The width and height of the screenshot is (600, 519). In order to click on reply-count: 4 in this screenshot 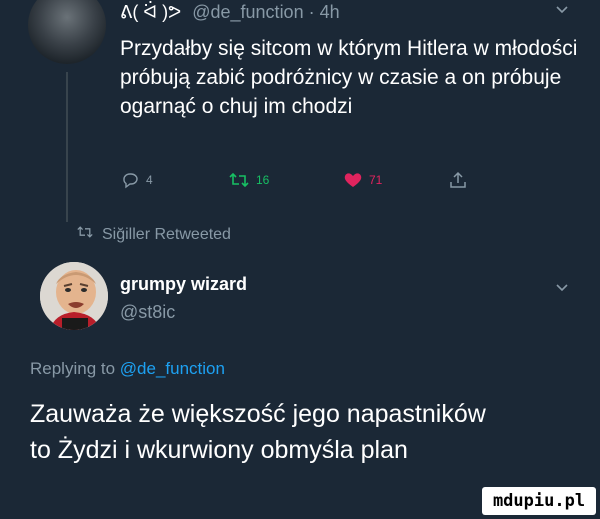, I will do `click(149, 180)`.